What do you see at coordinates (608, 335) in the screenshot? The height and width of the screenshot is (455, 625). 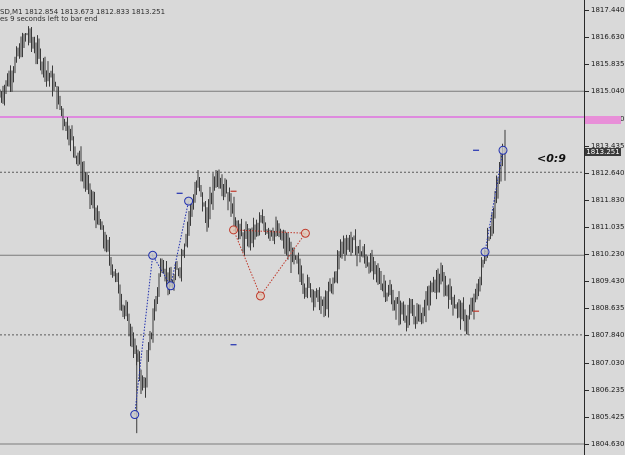 I see `price-tick-label: 1807.840` at bounding box center [608, 335].